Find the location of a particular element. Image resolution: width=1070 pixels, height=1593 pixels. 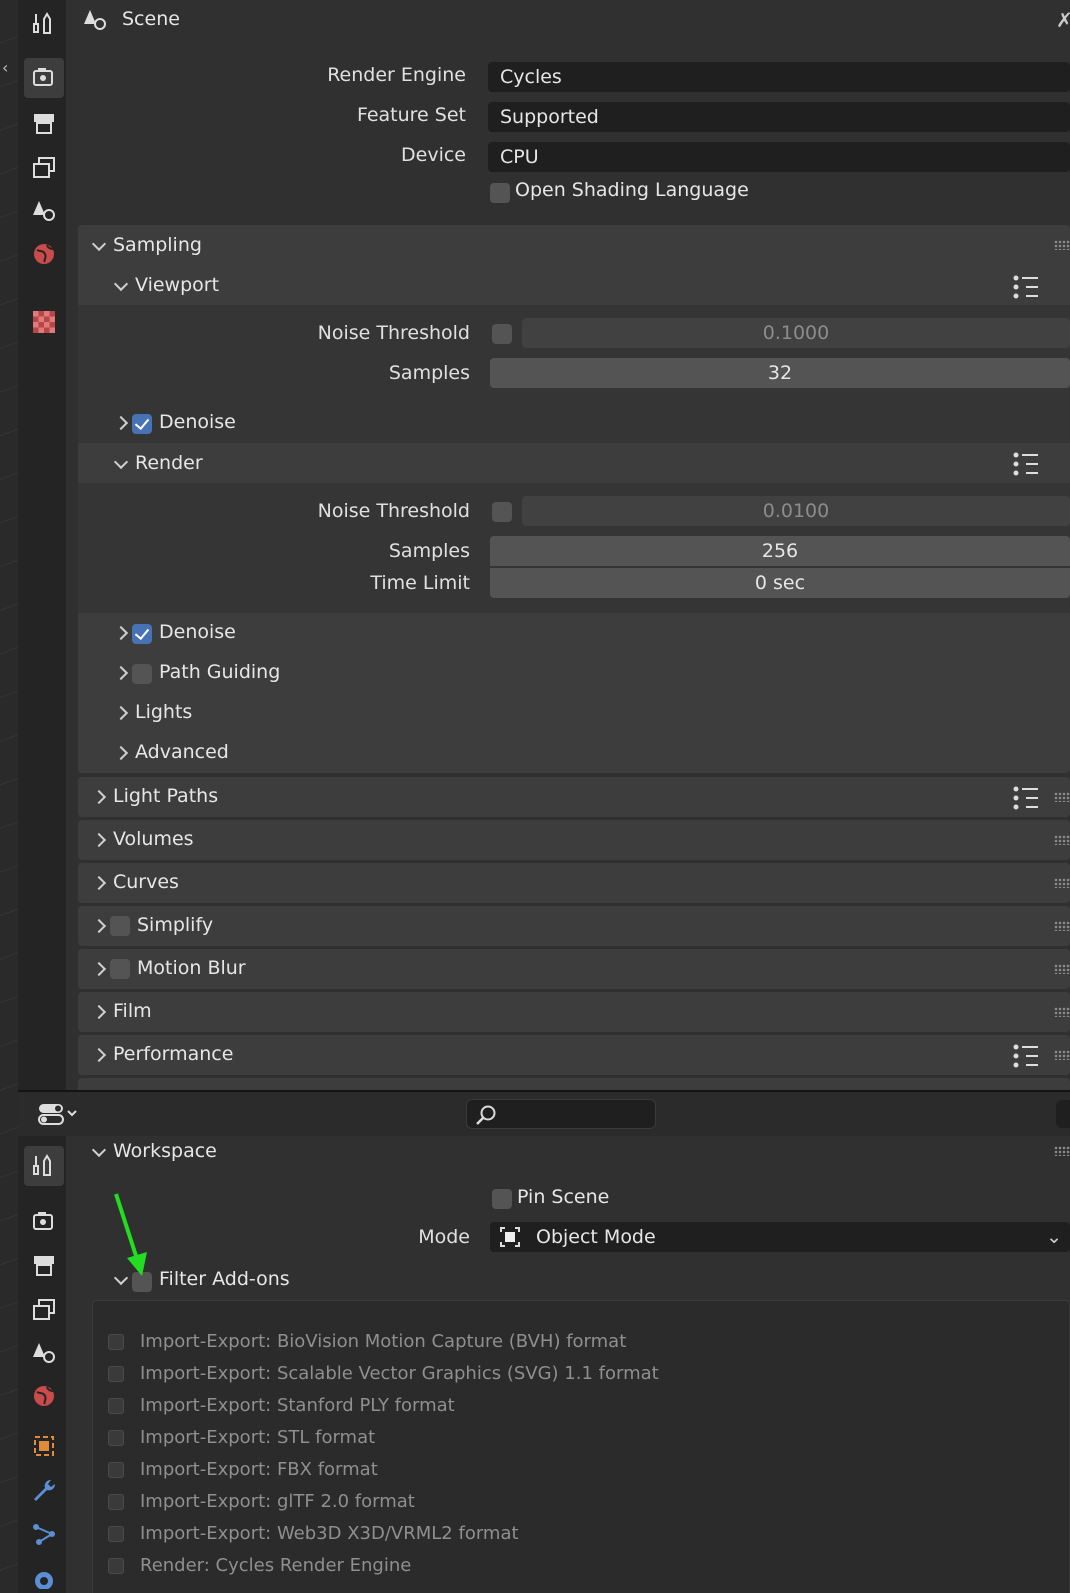

motion-blur-header: Motion Blur is located at coordinates (191, 968).